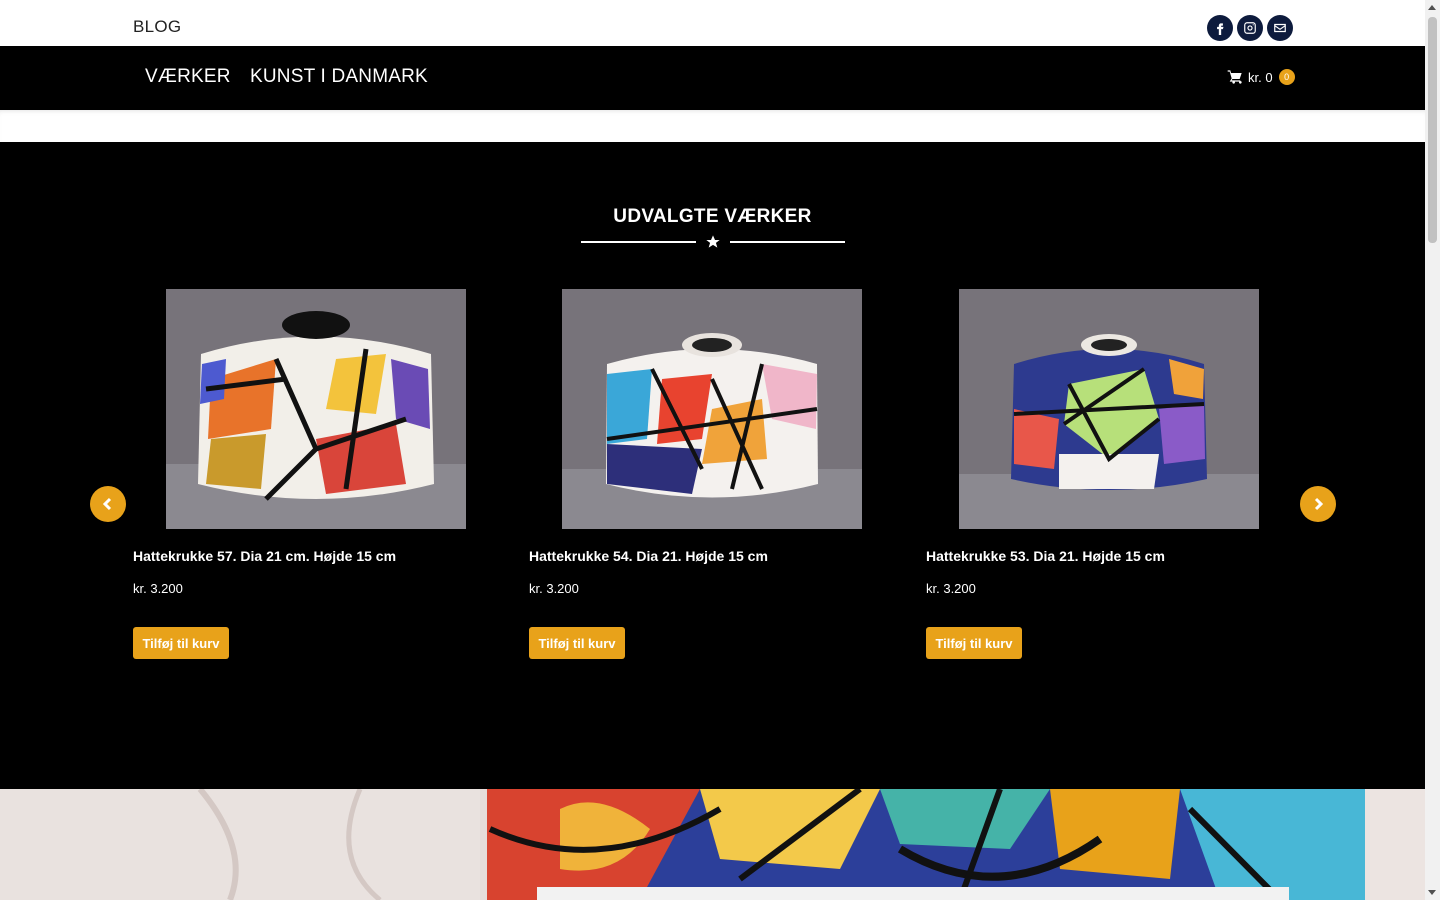 Image resolution: width=1440 pixels, height=900 pixels. I want to click on facebook-icon, so click(1220, 28).